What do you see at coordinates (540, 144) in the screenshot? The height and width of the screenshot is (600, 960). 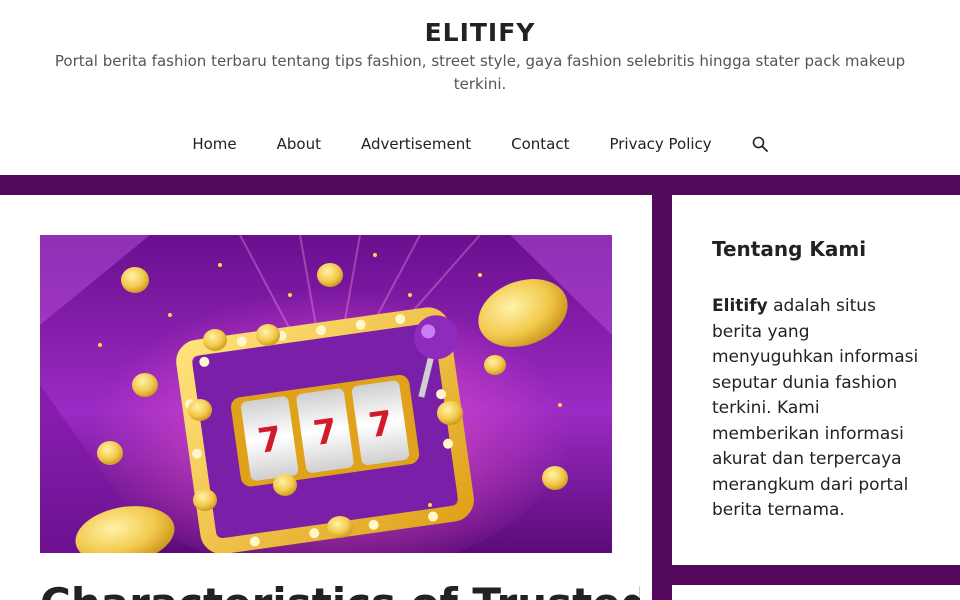 I see `nav-item-contact: Contact` at bounding box center [540, 144].